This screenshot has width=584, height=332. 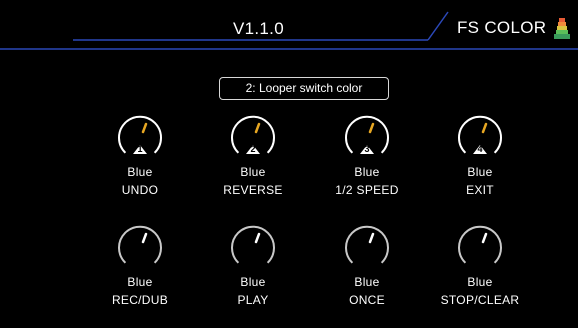 I want to click on footswitch-icon, so click(x=562, y=28).